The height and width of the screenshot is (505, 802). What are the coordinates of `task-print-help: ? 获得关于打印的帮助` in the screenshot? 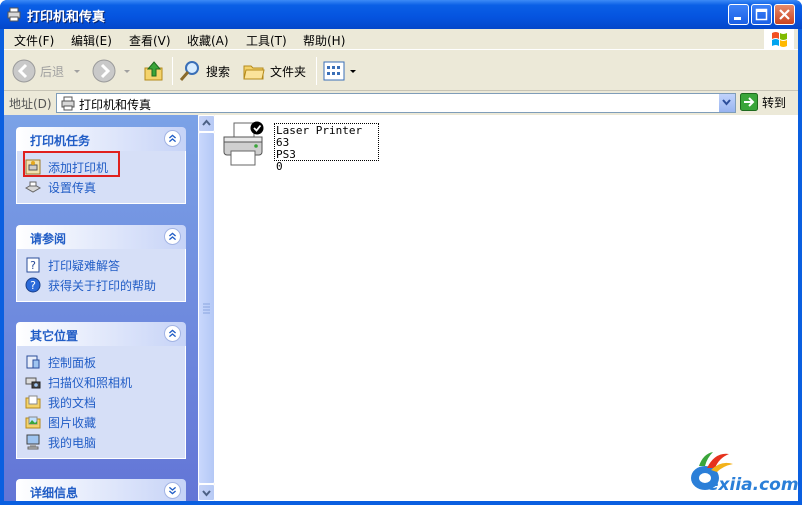 It's located at (105, 285).